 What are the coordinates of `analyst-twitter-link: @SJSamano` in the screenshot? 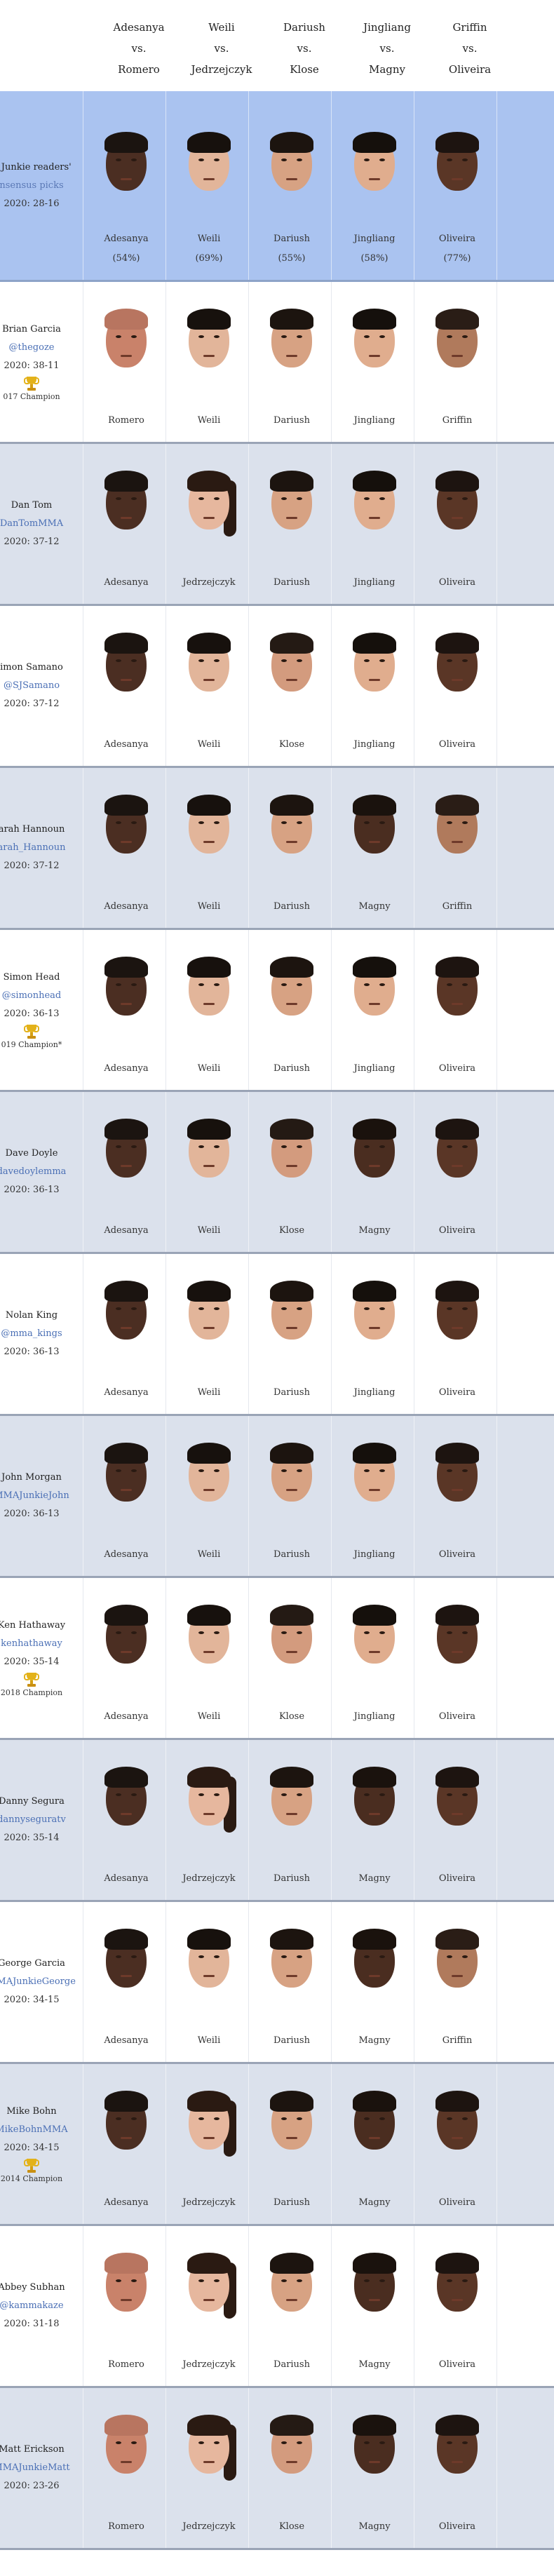 It's located at (41, 686).